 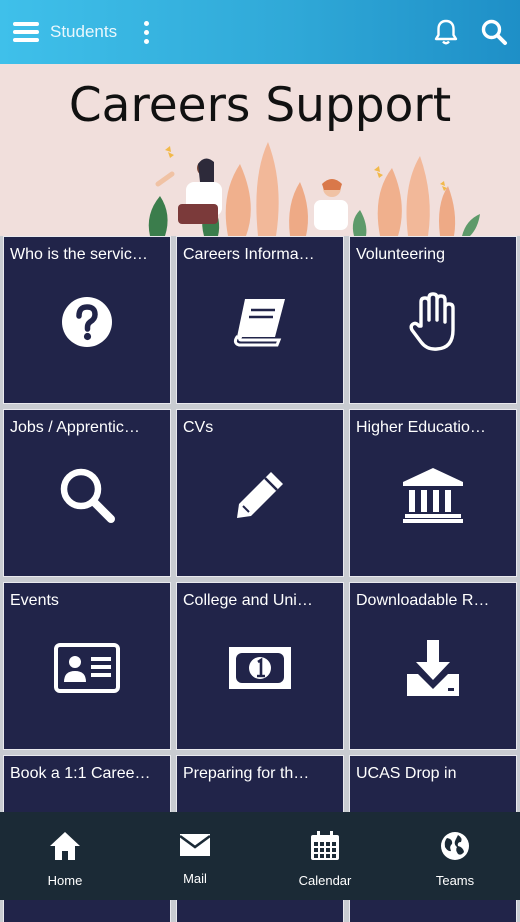 I want to click on search-icon, so click(x=494, y=32).